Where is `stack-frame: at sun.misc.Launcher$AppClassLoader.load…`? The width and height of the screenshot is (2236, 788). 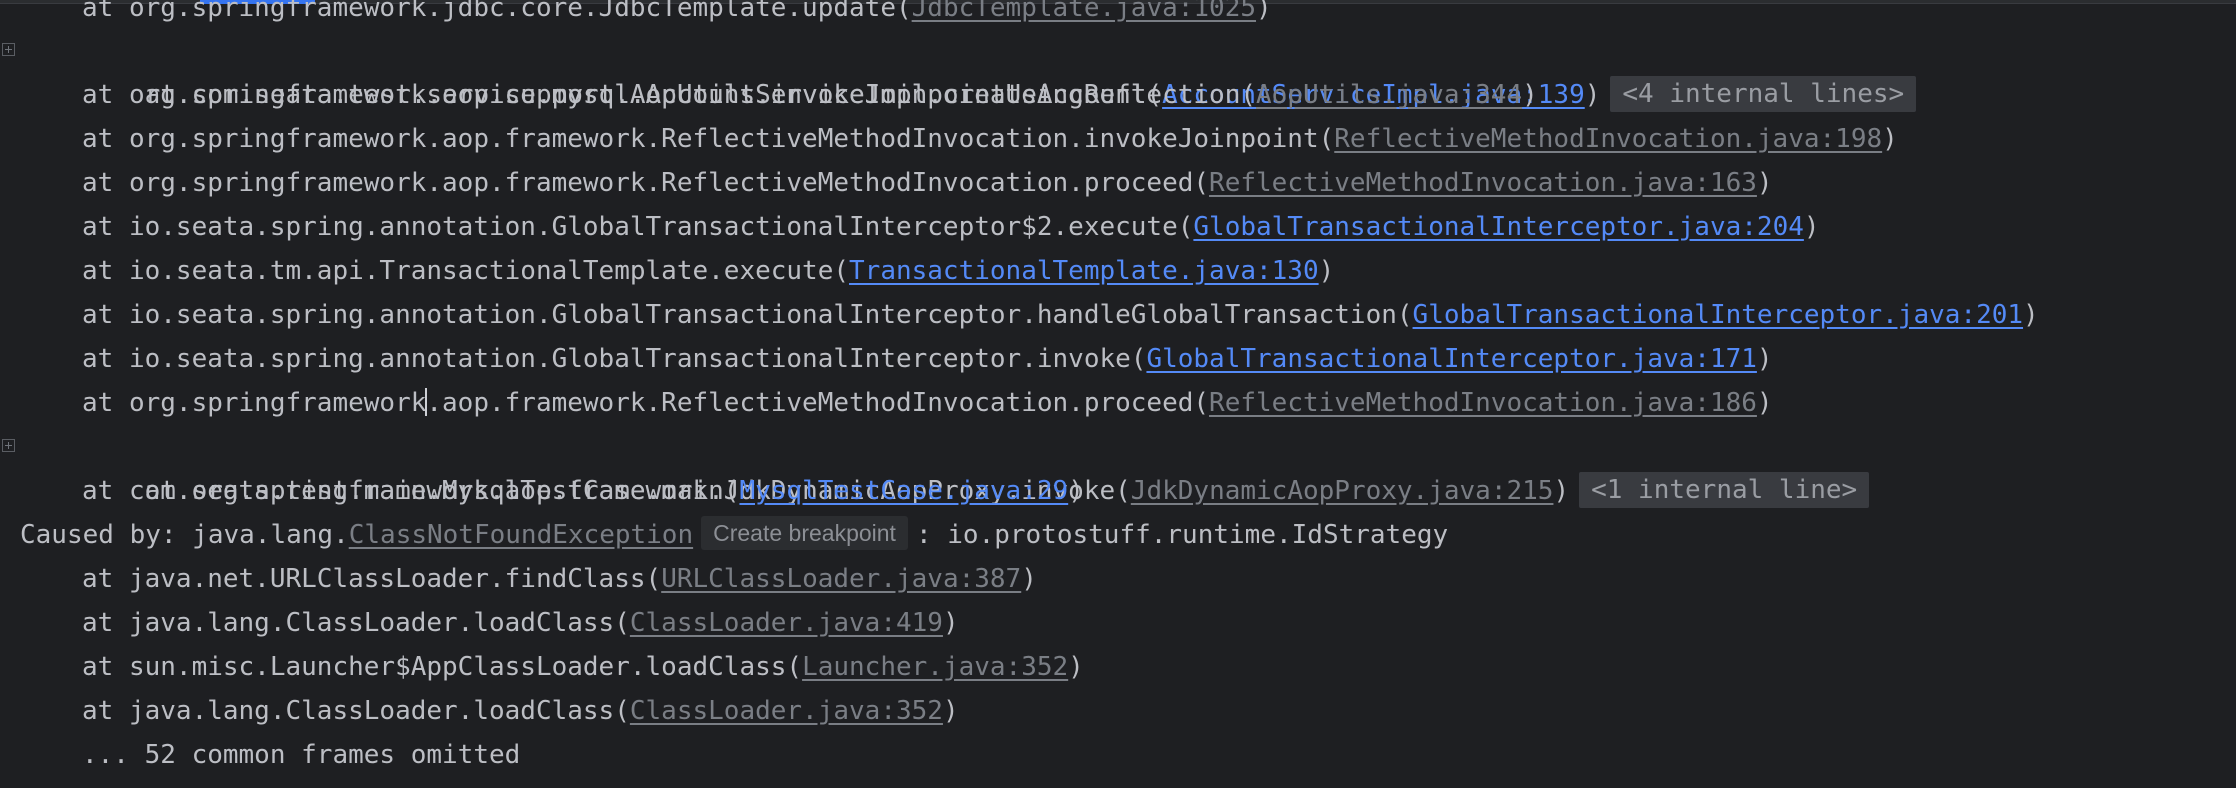
stack-frame: at sun.misc.Launcher$AppClassLoader.load… is located at coordinates (542, 667).